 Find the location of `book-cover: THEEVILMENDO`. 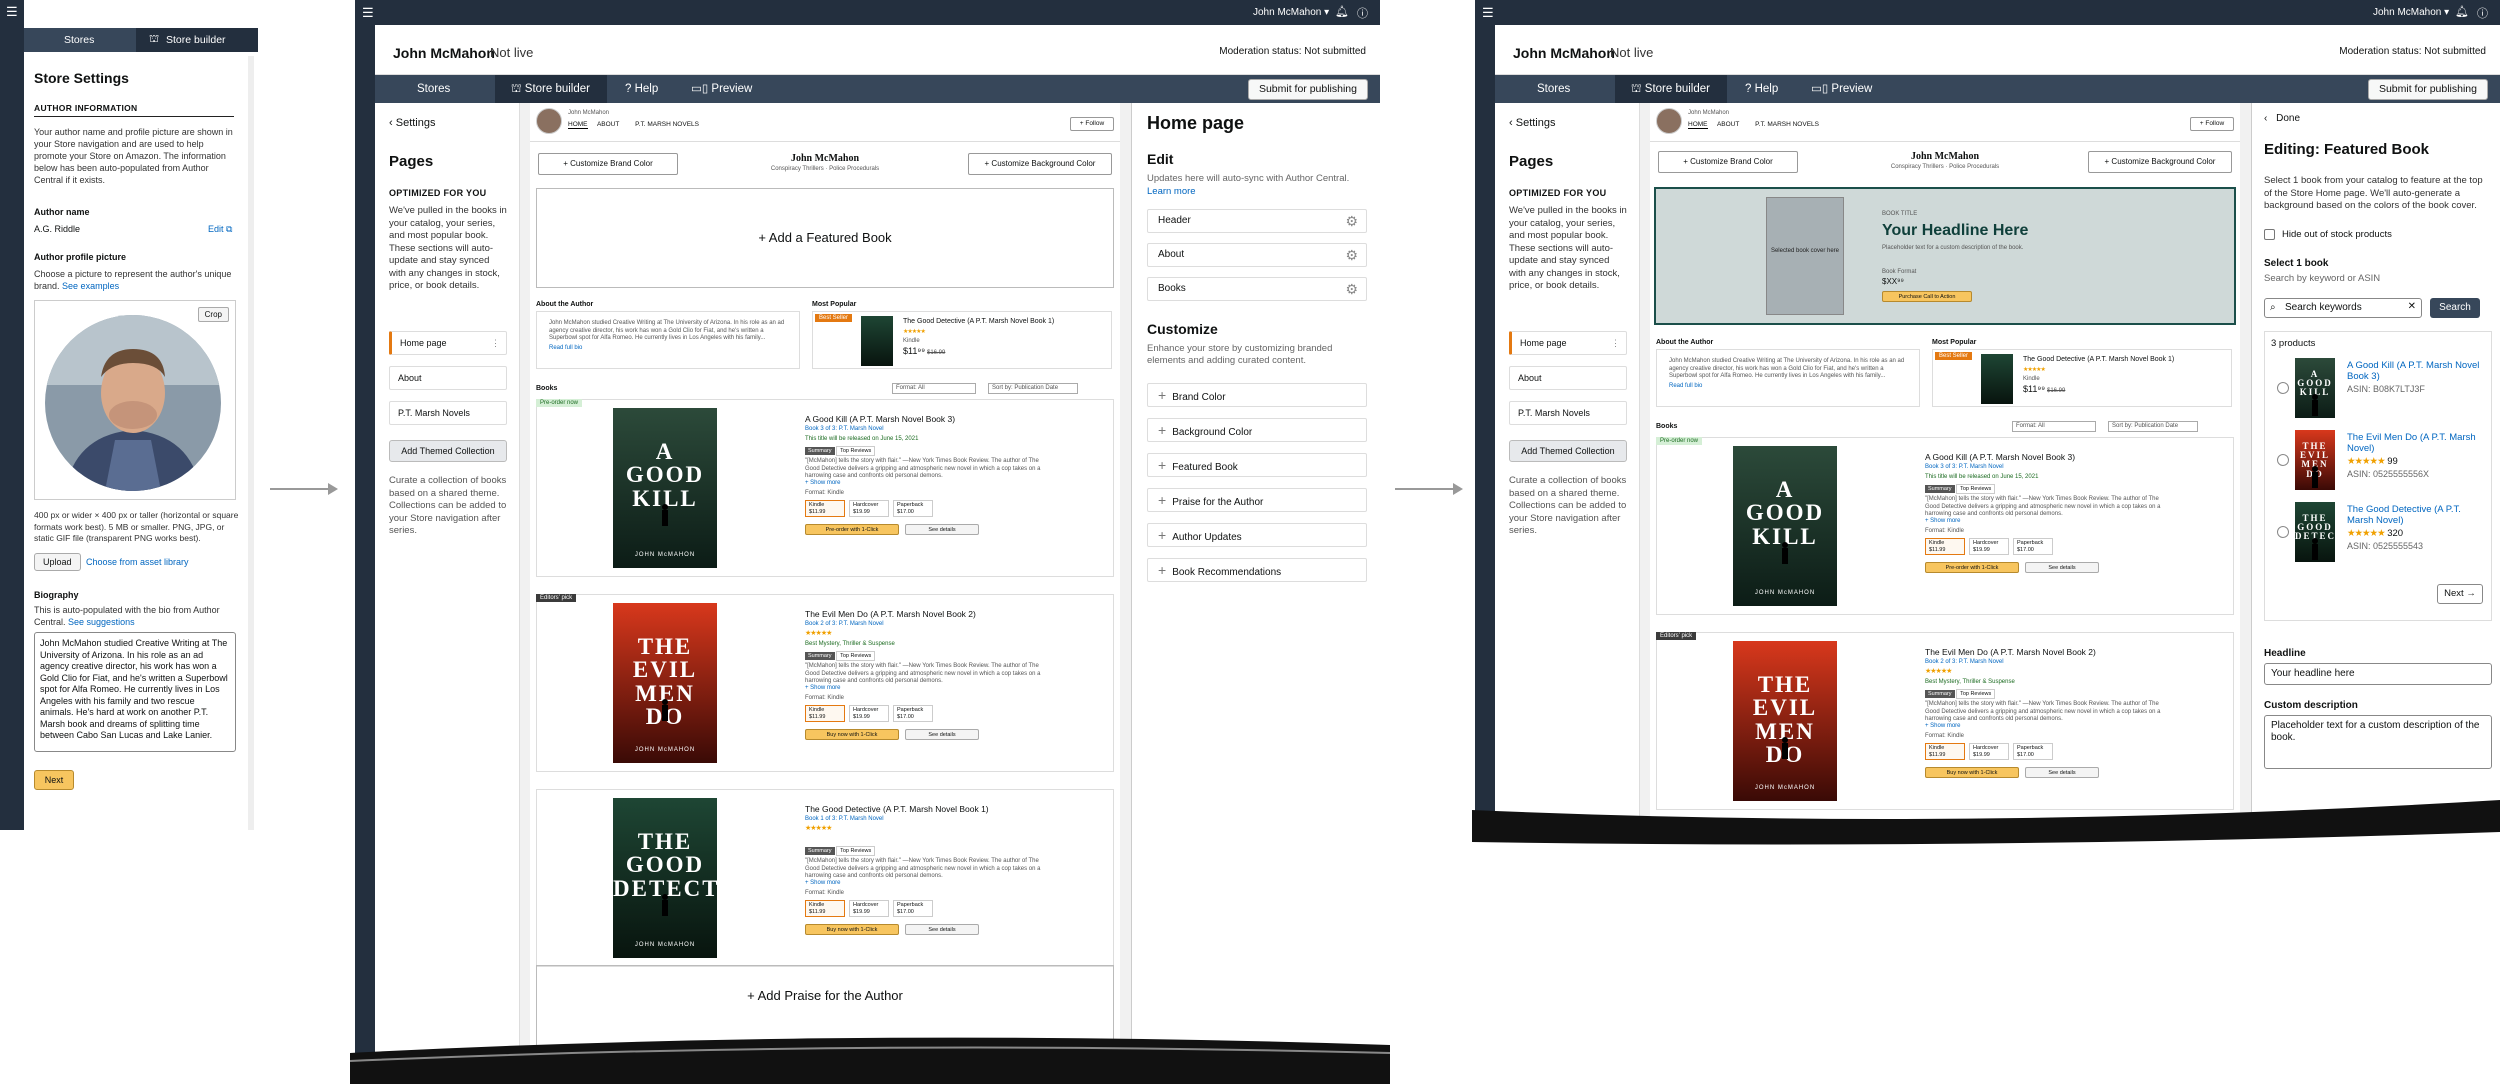

book-cover: THEEVILMENDO is located at coordinates (2315, 460).